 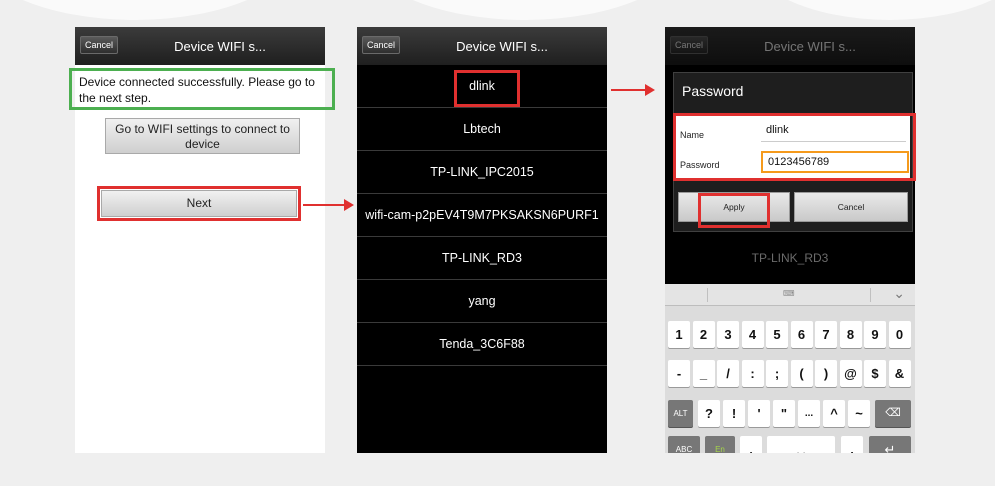 What do you see at coordinates (751, 444) in the screenshot?
I see `key-comma: ,` at bounding box center [751, 444].